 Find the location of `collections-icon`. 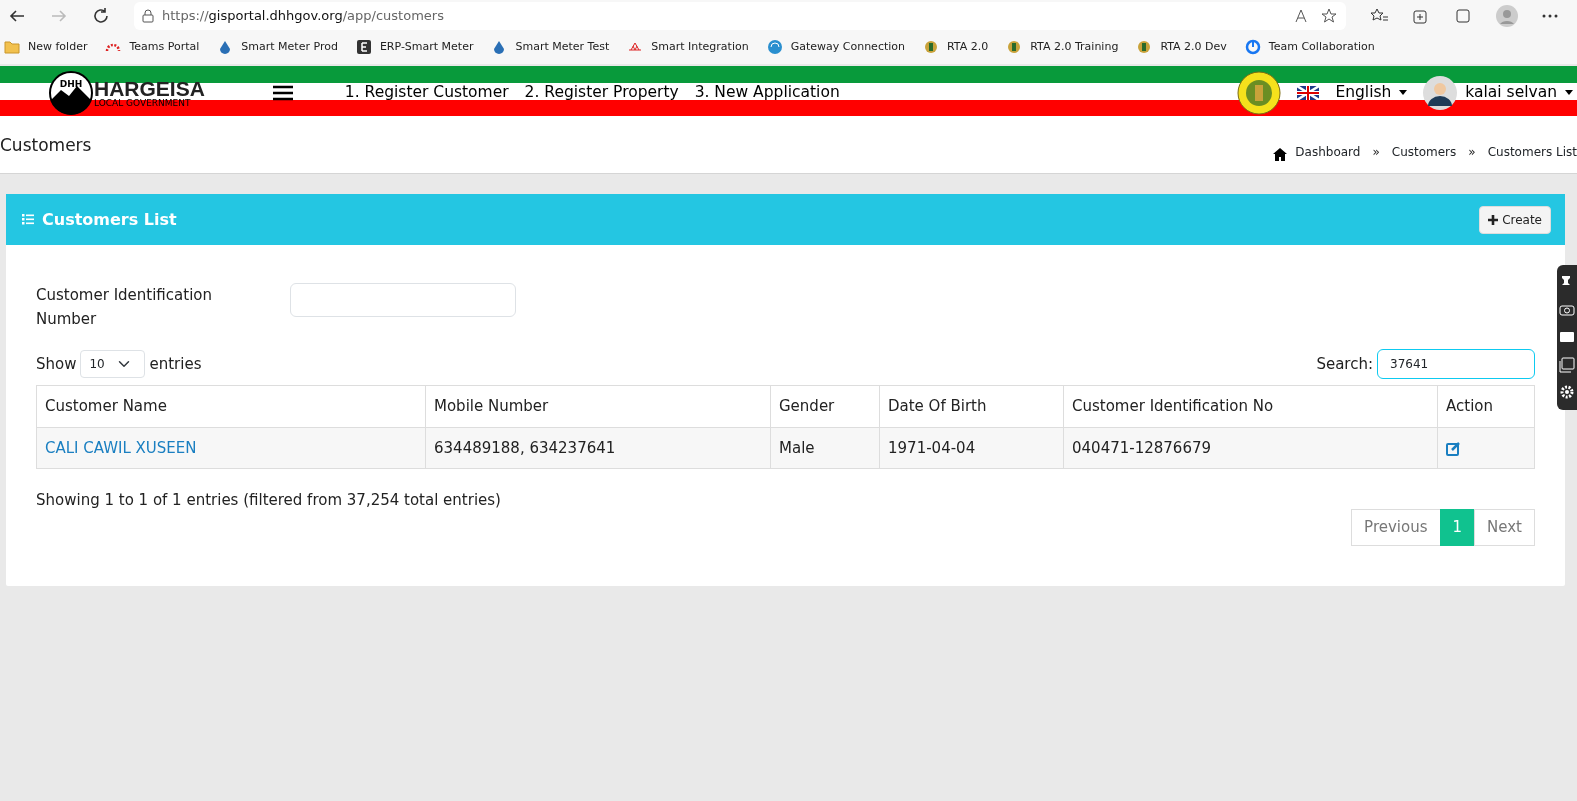

collections-icon is located at coordinates (1421, 16).